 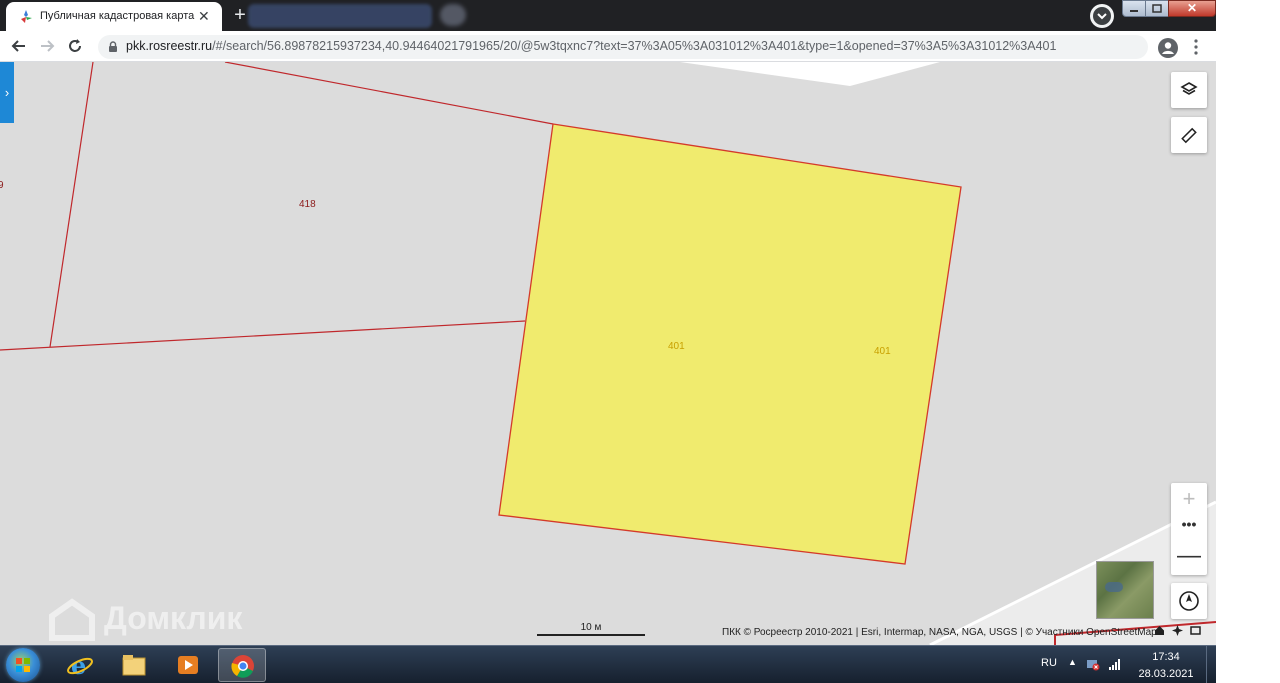 What do you see at coordinates (591, 635) in the screenshot?
I see `scale-line` at bounding box center [591, 635].